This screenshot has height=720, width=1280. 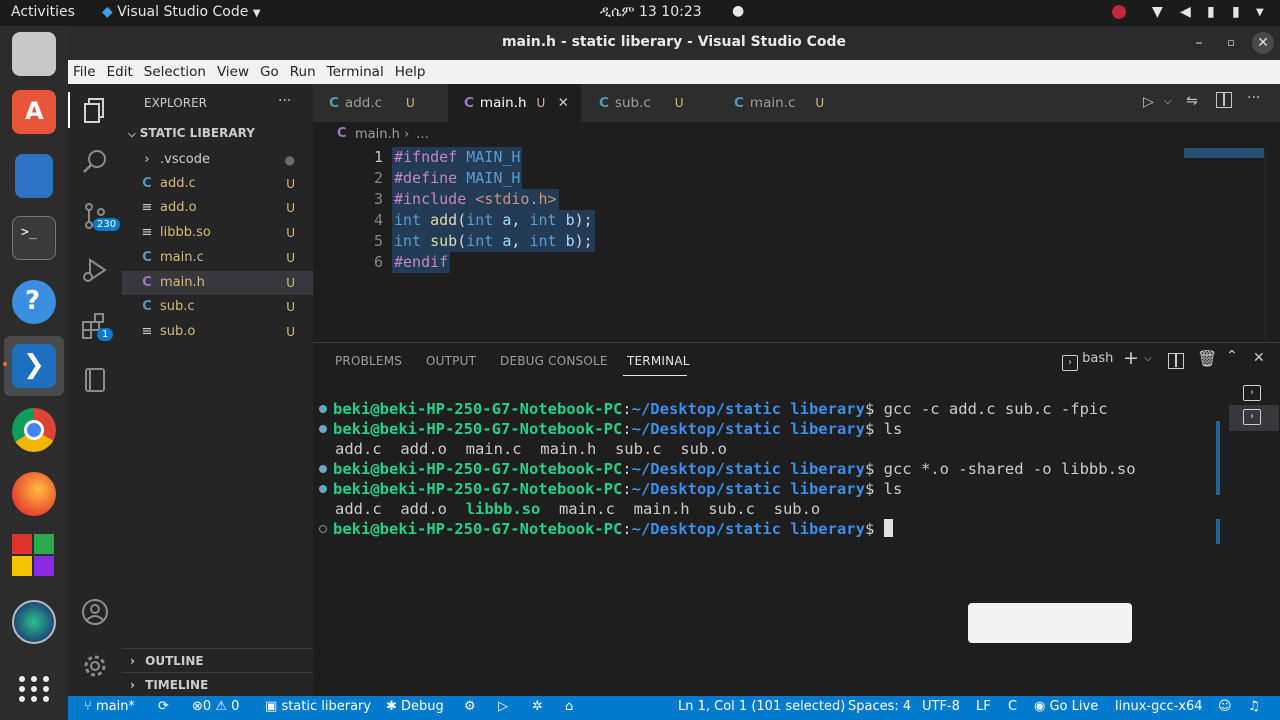 What do you see at coordinates (318, 706) in the screenshot?
I see `folder-indicator: ▣ static liberary` at bounding box center [318, 706].